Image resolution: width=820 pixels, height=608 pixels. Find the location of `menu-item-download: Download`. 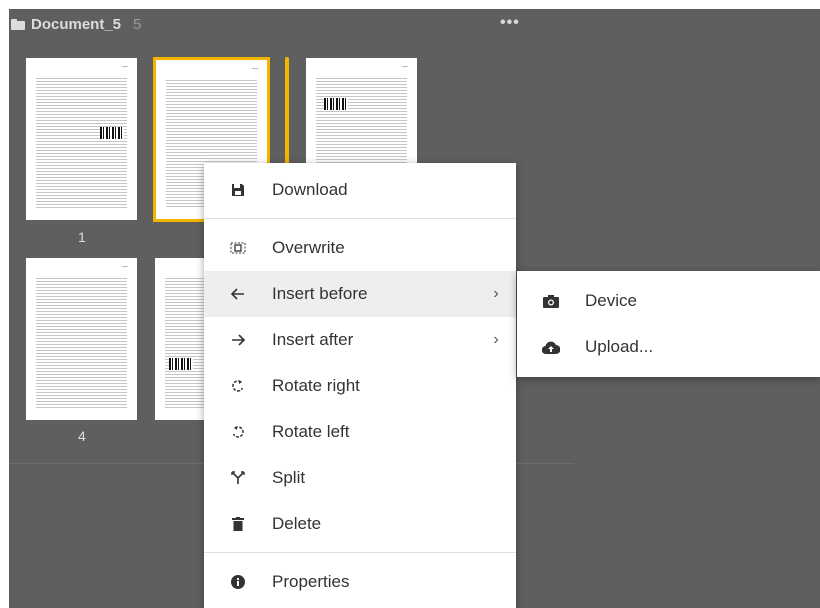

menu-item-download: Download is located at coordinates (360, 190).